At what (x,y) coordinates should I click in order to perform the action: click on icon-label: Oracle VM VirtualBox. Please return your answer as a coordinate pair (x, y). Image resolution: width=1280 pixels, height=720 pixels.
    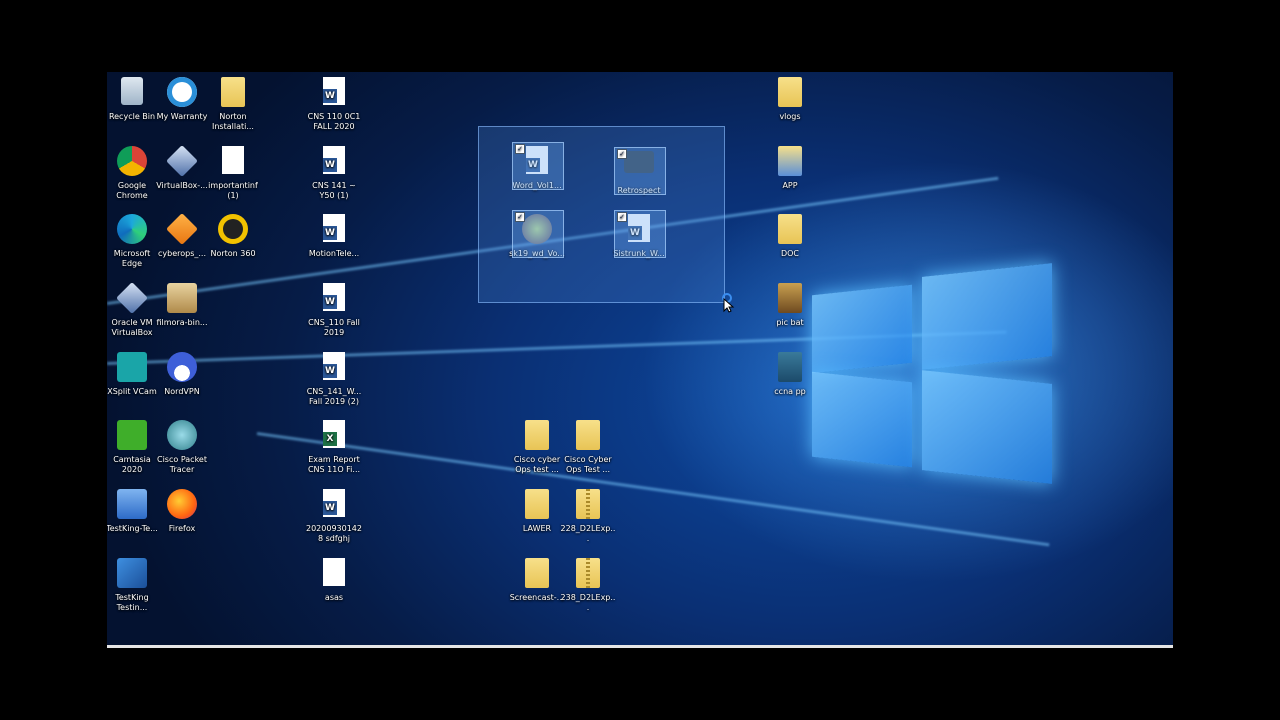
    Looking at the image, I should click on (132, 327).